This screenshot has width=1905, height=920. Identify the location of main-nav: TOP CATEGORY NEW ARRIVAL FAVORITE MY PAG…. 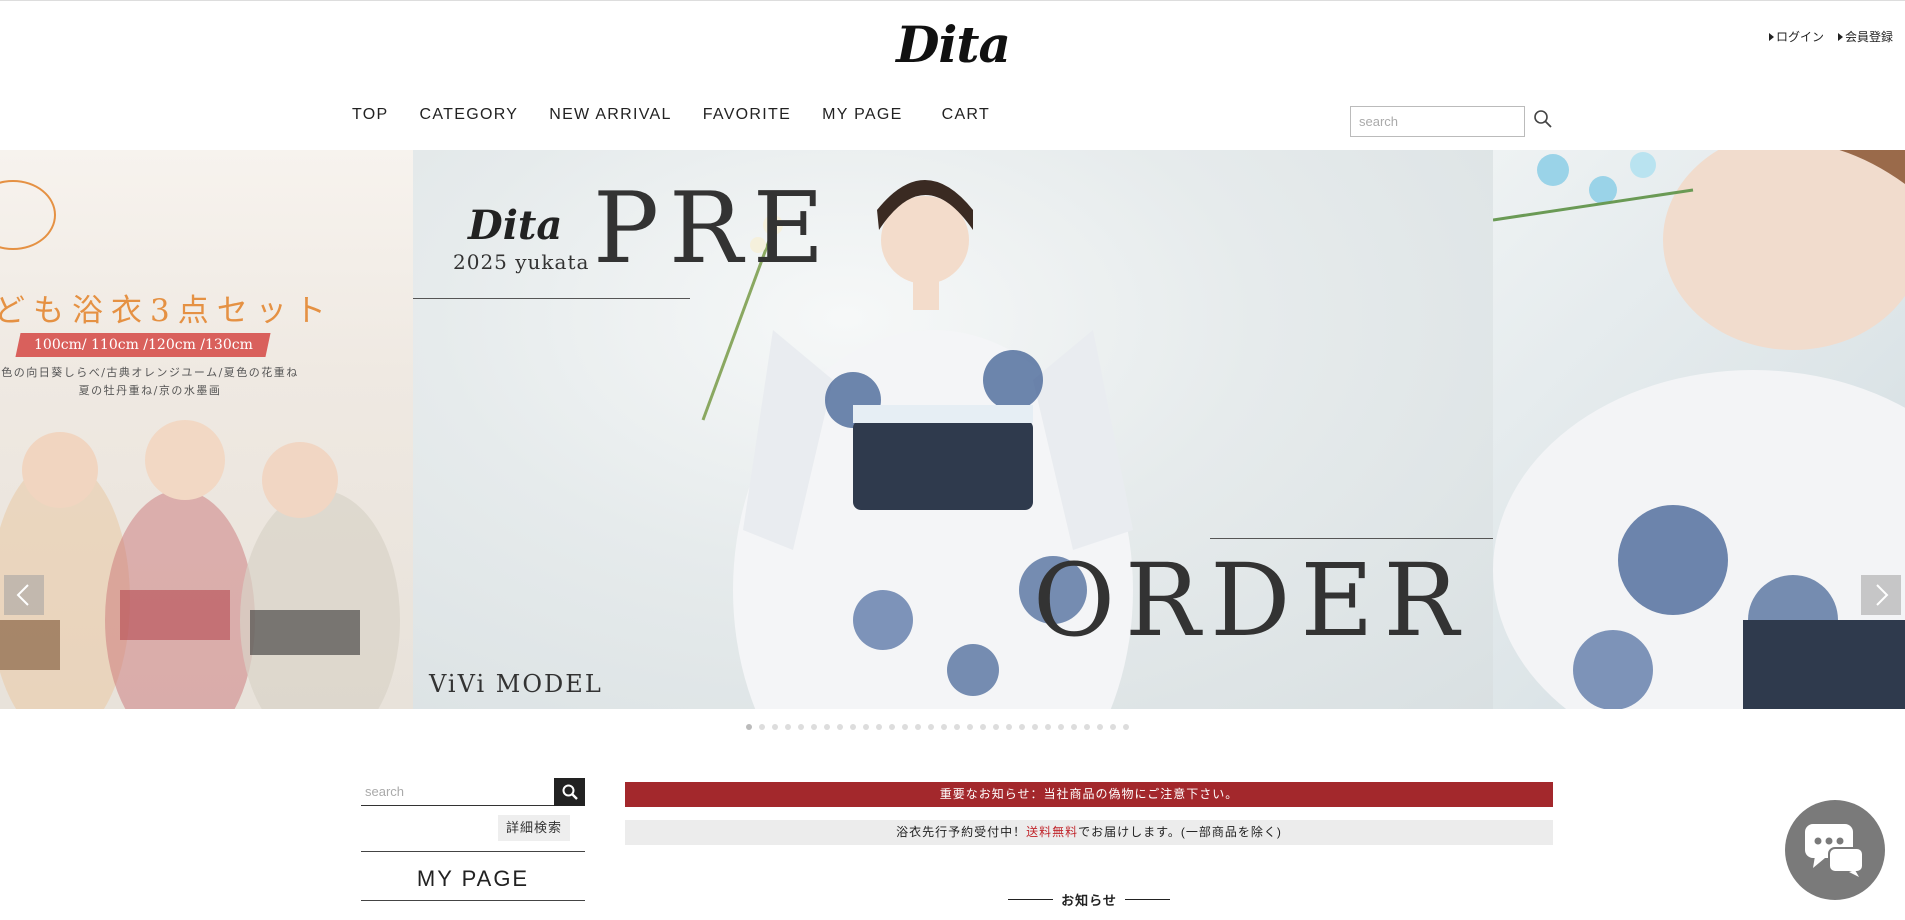
(686, 115).